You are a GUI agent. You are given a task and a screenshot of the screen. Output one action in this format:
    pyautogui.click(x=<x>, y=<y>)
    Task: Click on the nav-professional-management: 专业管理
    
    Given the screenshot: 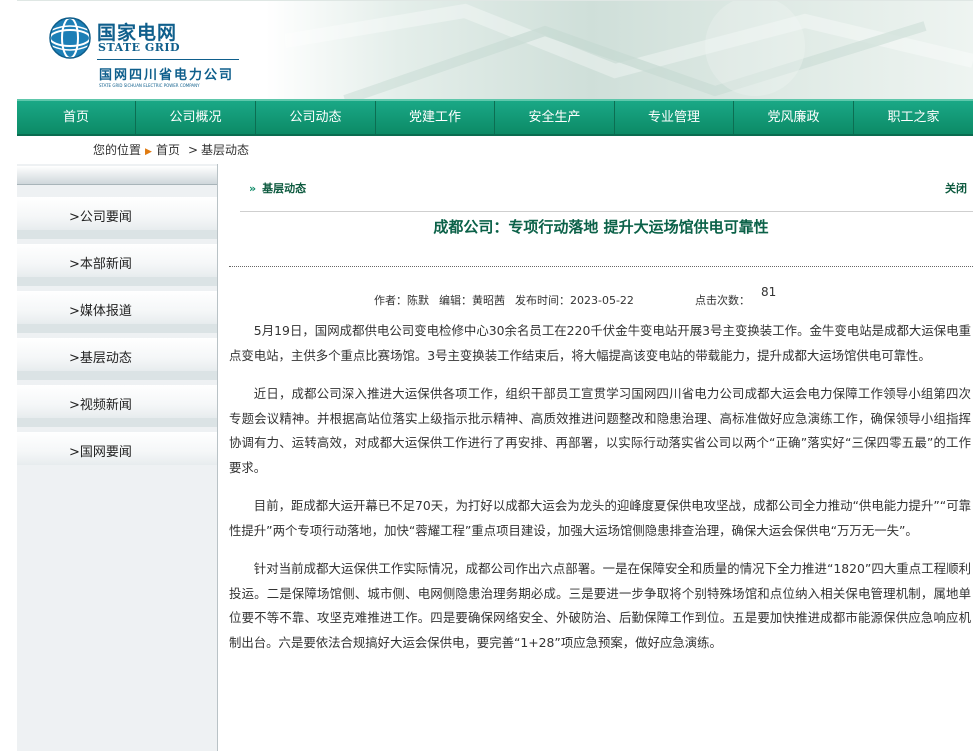 What is the action you would take?
    pyautogui.click(x=674, y=117)
    